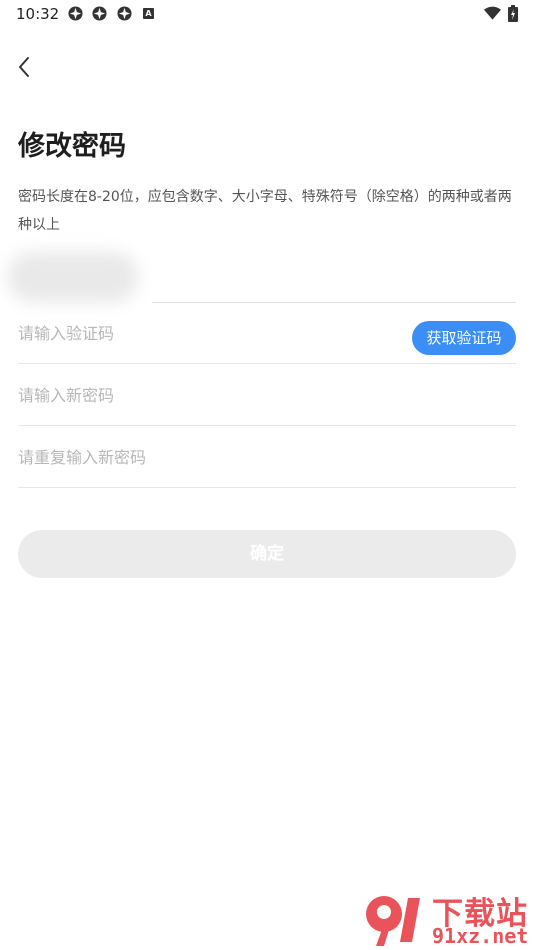 Image resolution: width=534 pixels, height=950 pixels. I want to click on verification-code-input, so click(208, 333).